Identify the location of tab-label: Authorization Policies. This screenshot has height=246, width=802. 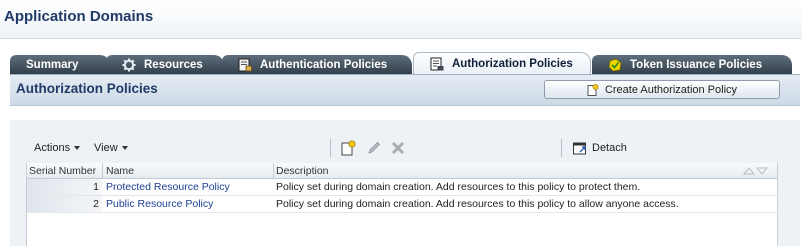
(512, 63).